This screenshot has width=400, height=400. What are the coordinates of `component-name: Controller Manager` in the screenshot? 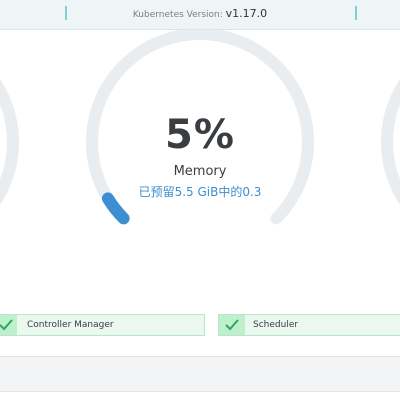 It's located at (70, 325).